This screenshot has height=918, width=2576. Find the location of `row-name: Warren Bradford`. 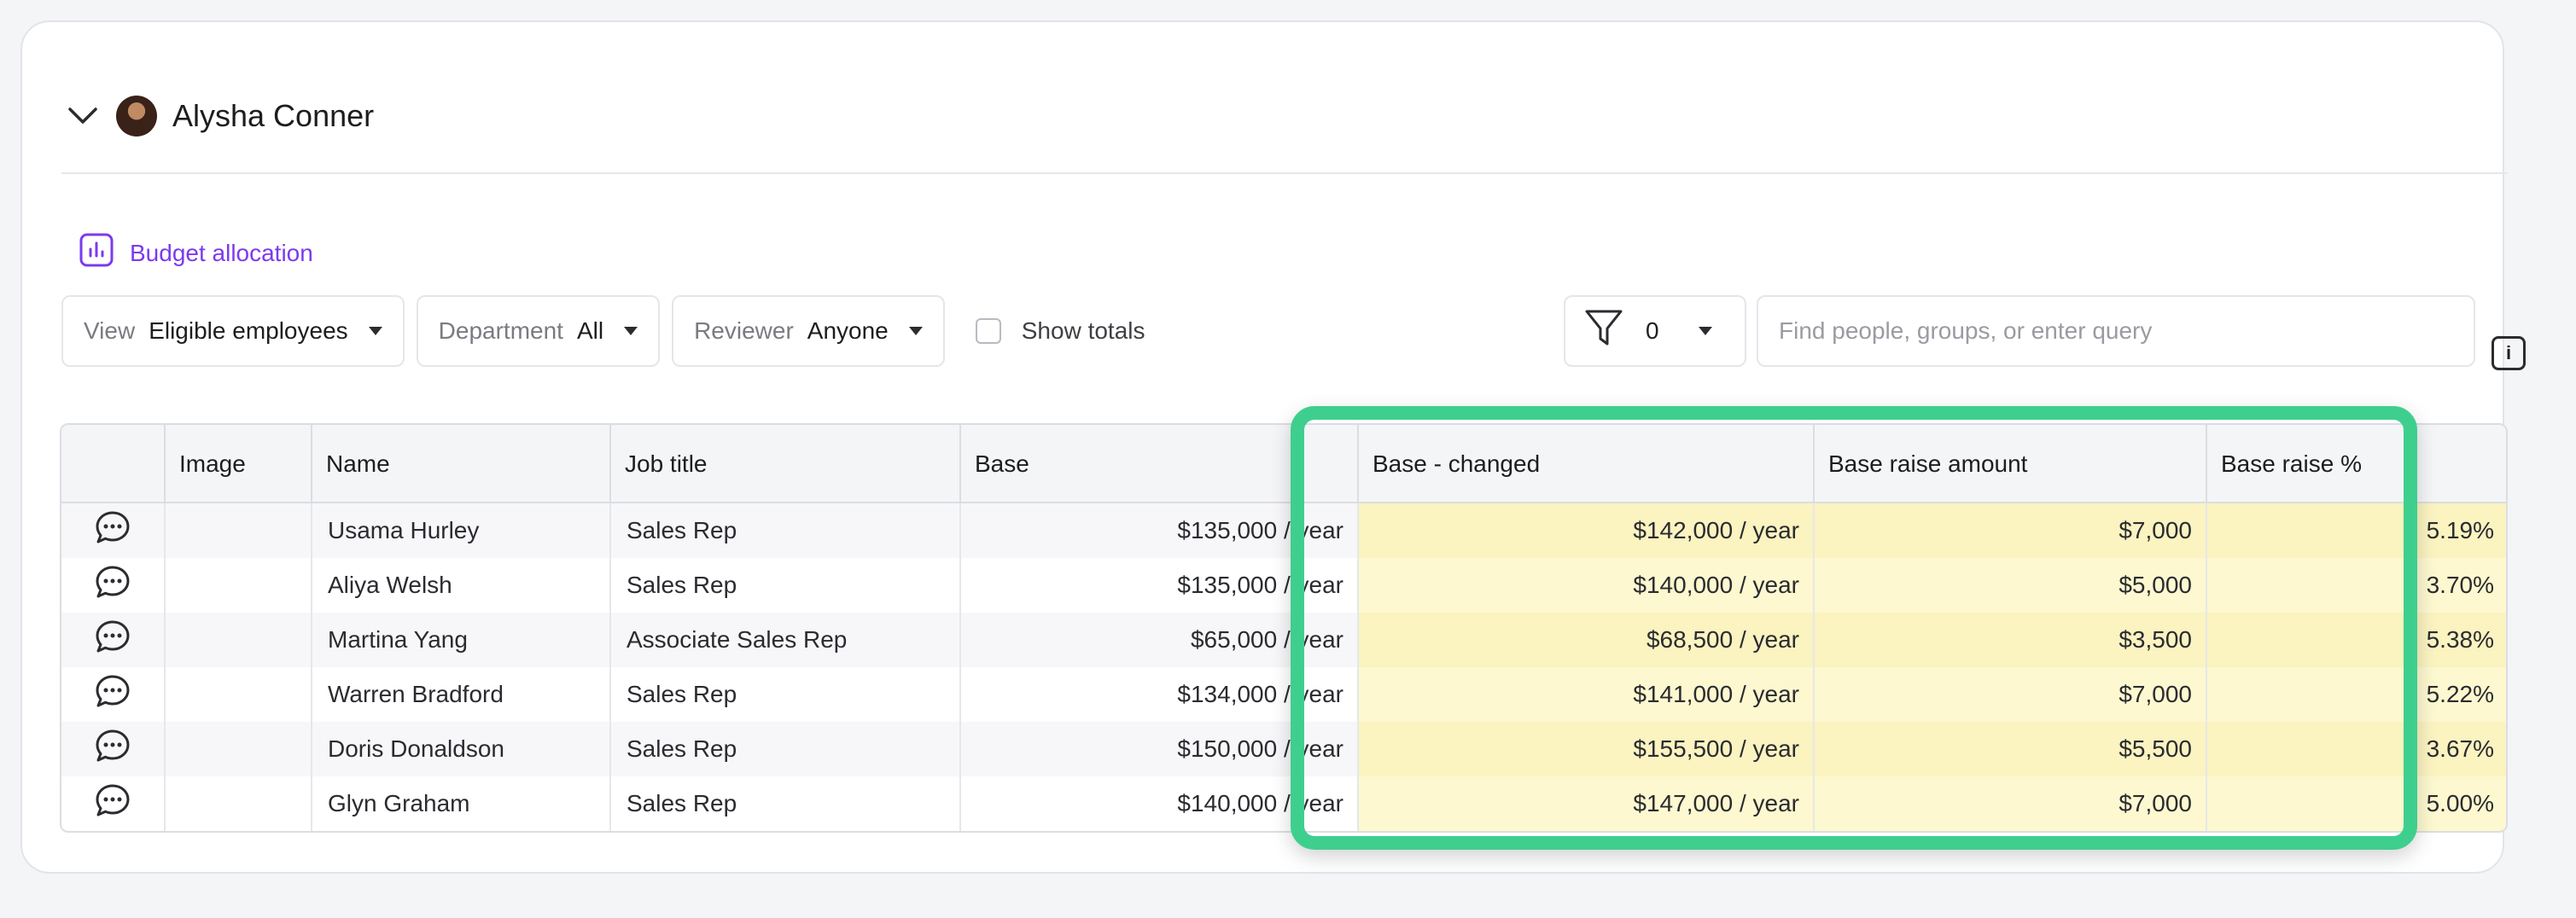

row-name: Warren Bradford is located at coordinates (461, 694).